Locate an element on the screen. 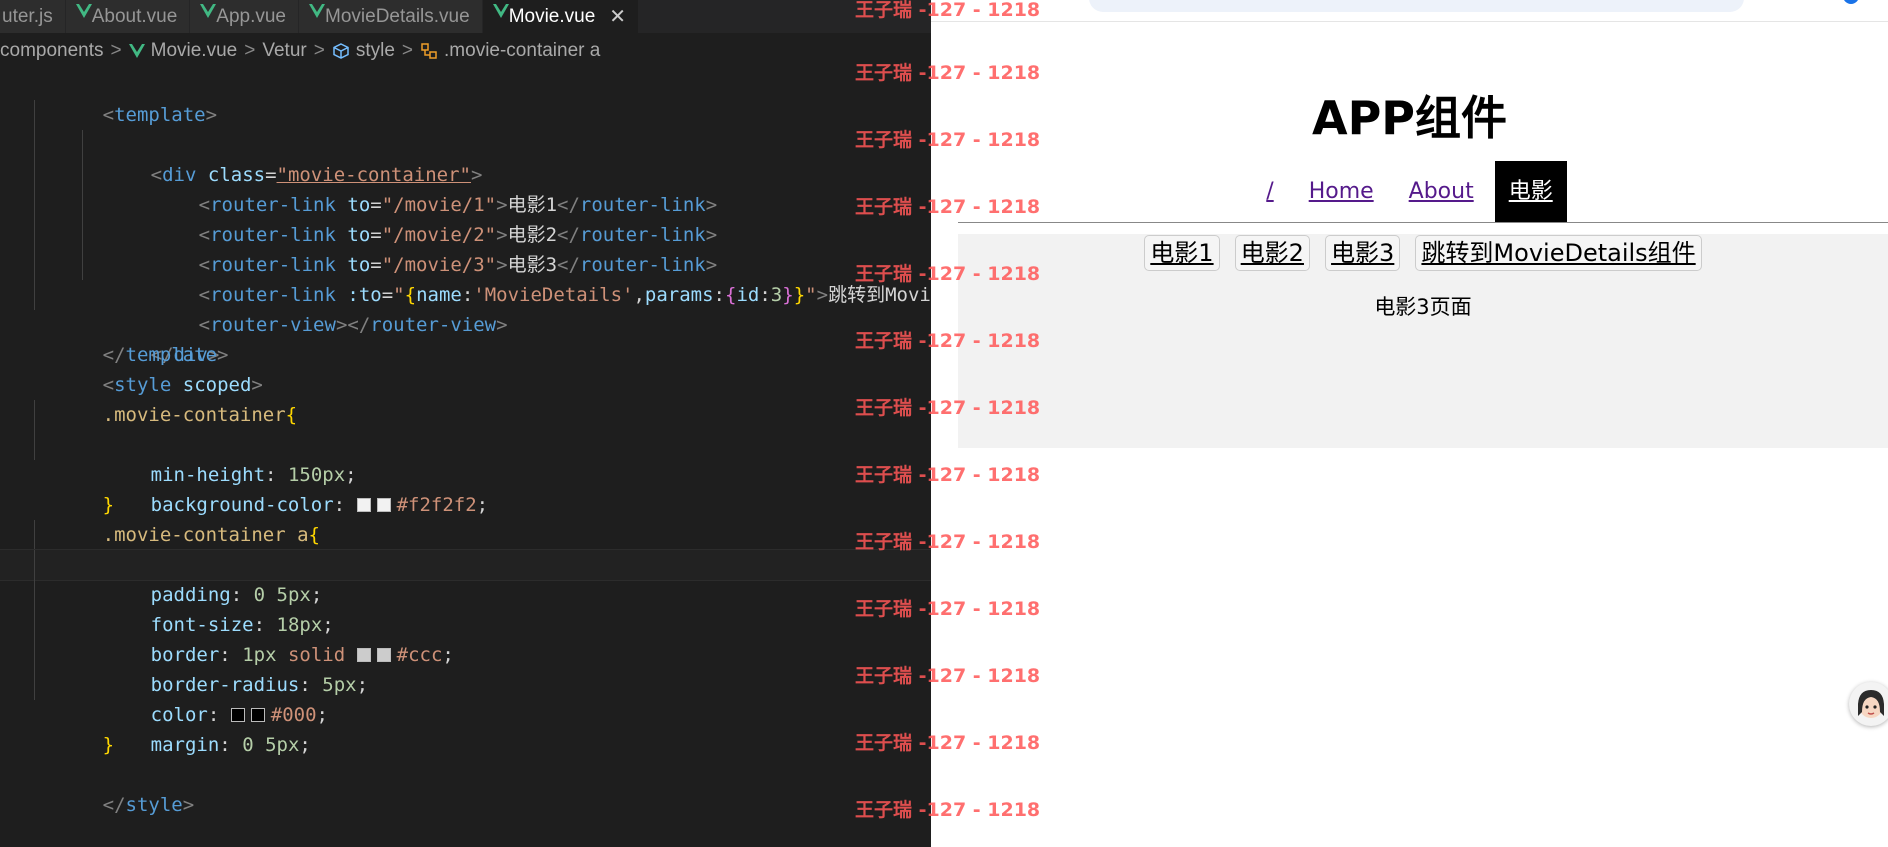 Image resolution: width=1888 pixels, height=847 pixels. tab-app-vue: App.vue is located at coordinates (245, 16).